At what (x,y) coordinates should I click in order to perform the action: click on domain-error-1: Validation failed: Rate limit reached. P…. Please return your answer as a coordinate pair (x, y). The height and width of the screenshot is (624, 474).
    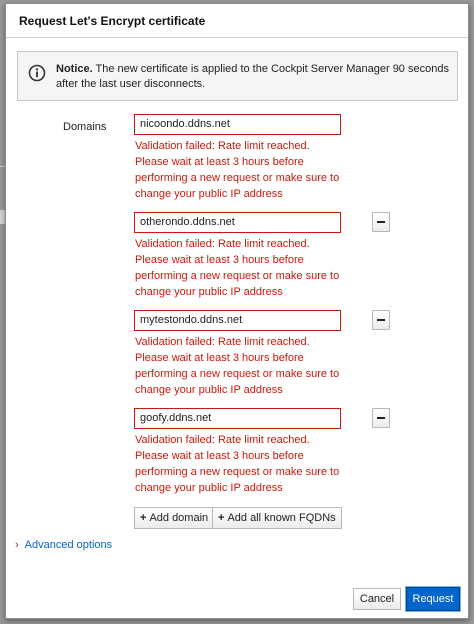
    Looking at the image, I should click on (237, 170).